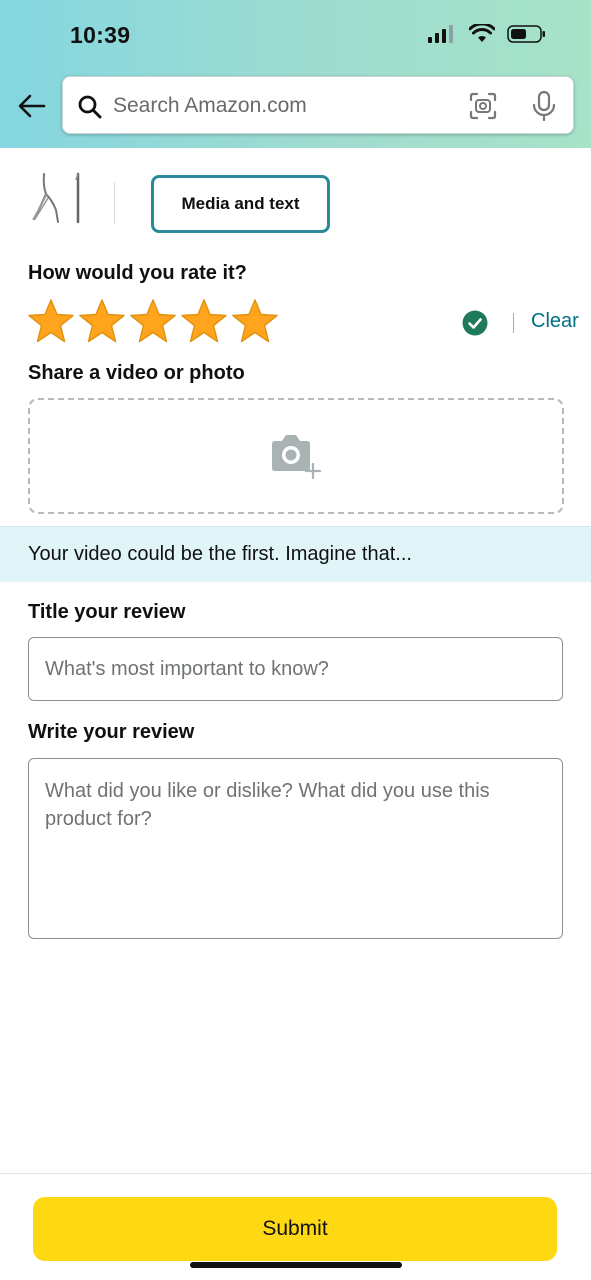 This screenshot has height=1280, width=591. What do you see at coordinates (483, 106) in the screenshot?
I see `camera-scan-icon` at bounding box center [483, 106].